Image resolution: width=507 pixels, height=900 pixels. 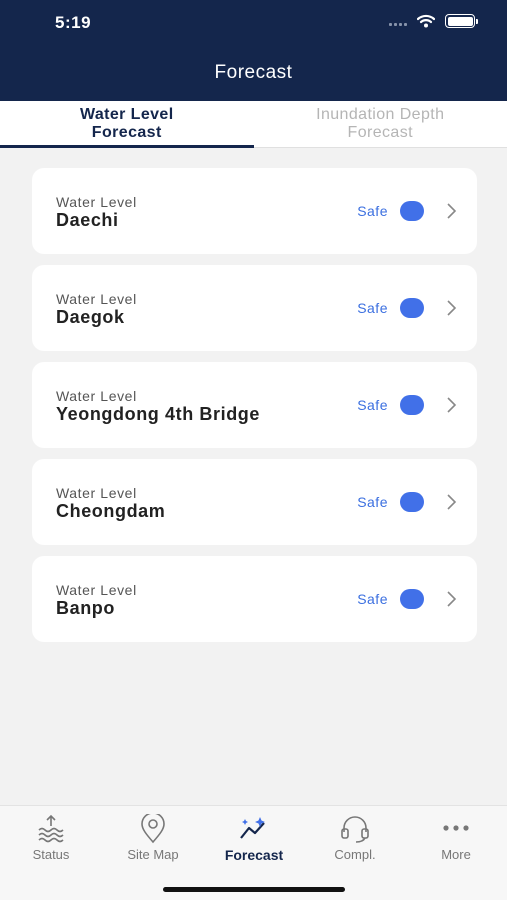 What do you see at coordinates (254, 502) in the screenshot?
I see `station-card-cheongdam: Water Level Cheongdam Safe` at bounding box center [254, 502].